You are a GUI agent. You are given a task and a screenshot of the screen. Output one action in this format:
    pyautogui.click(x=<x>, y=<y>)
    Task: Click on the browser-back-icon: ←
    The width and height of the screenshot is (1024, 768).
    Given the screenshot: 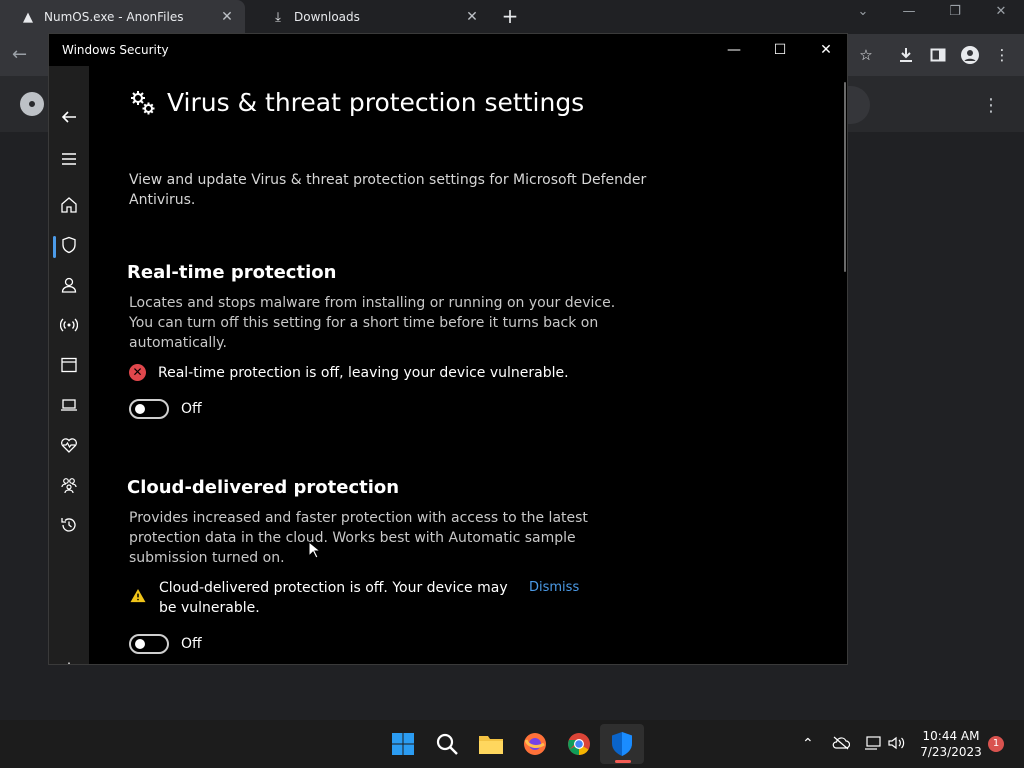 What is the action you would take?
    pyautogui.click(x=19, y=54)
    